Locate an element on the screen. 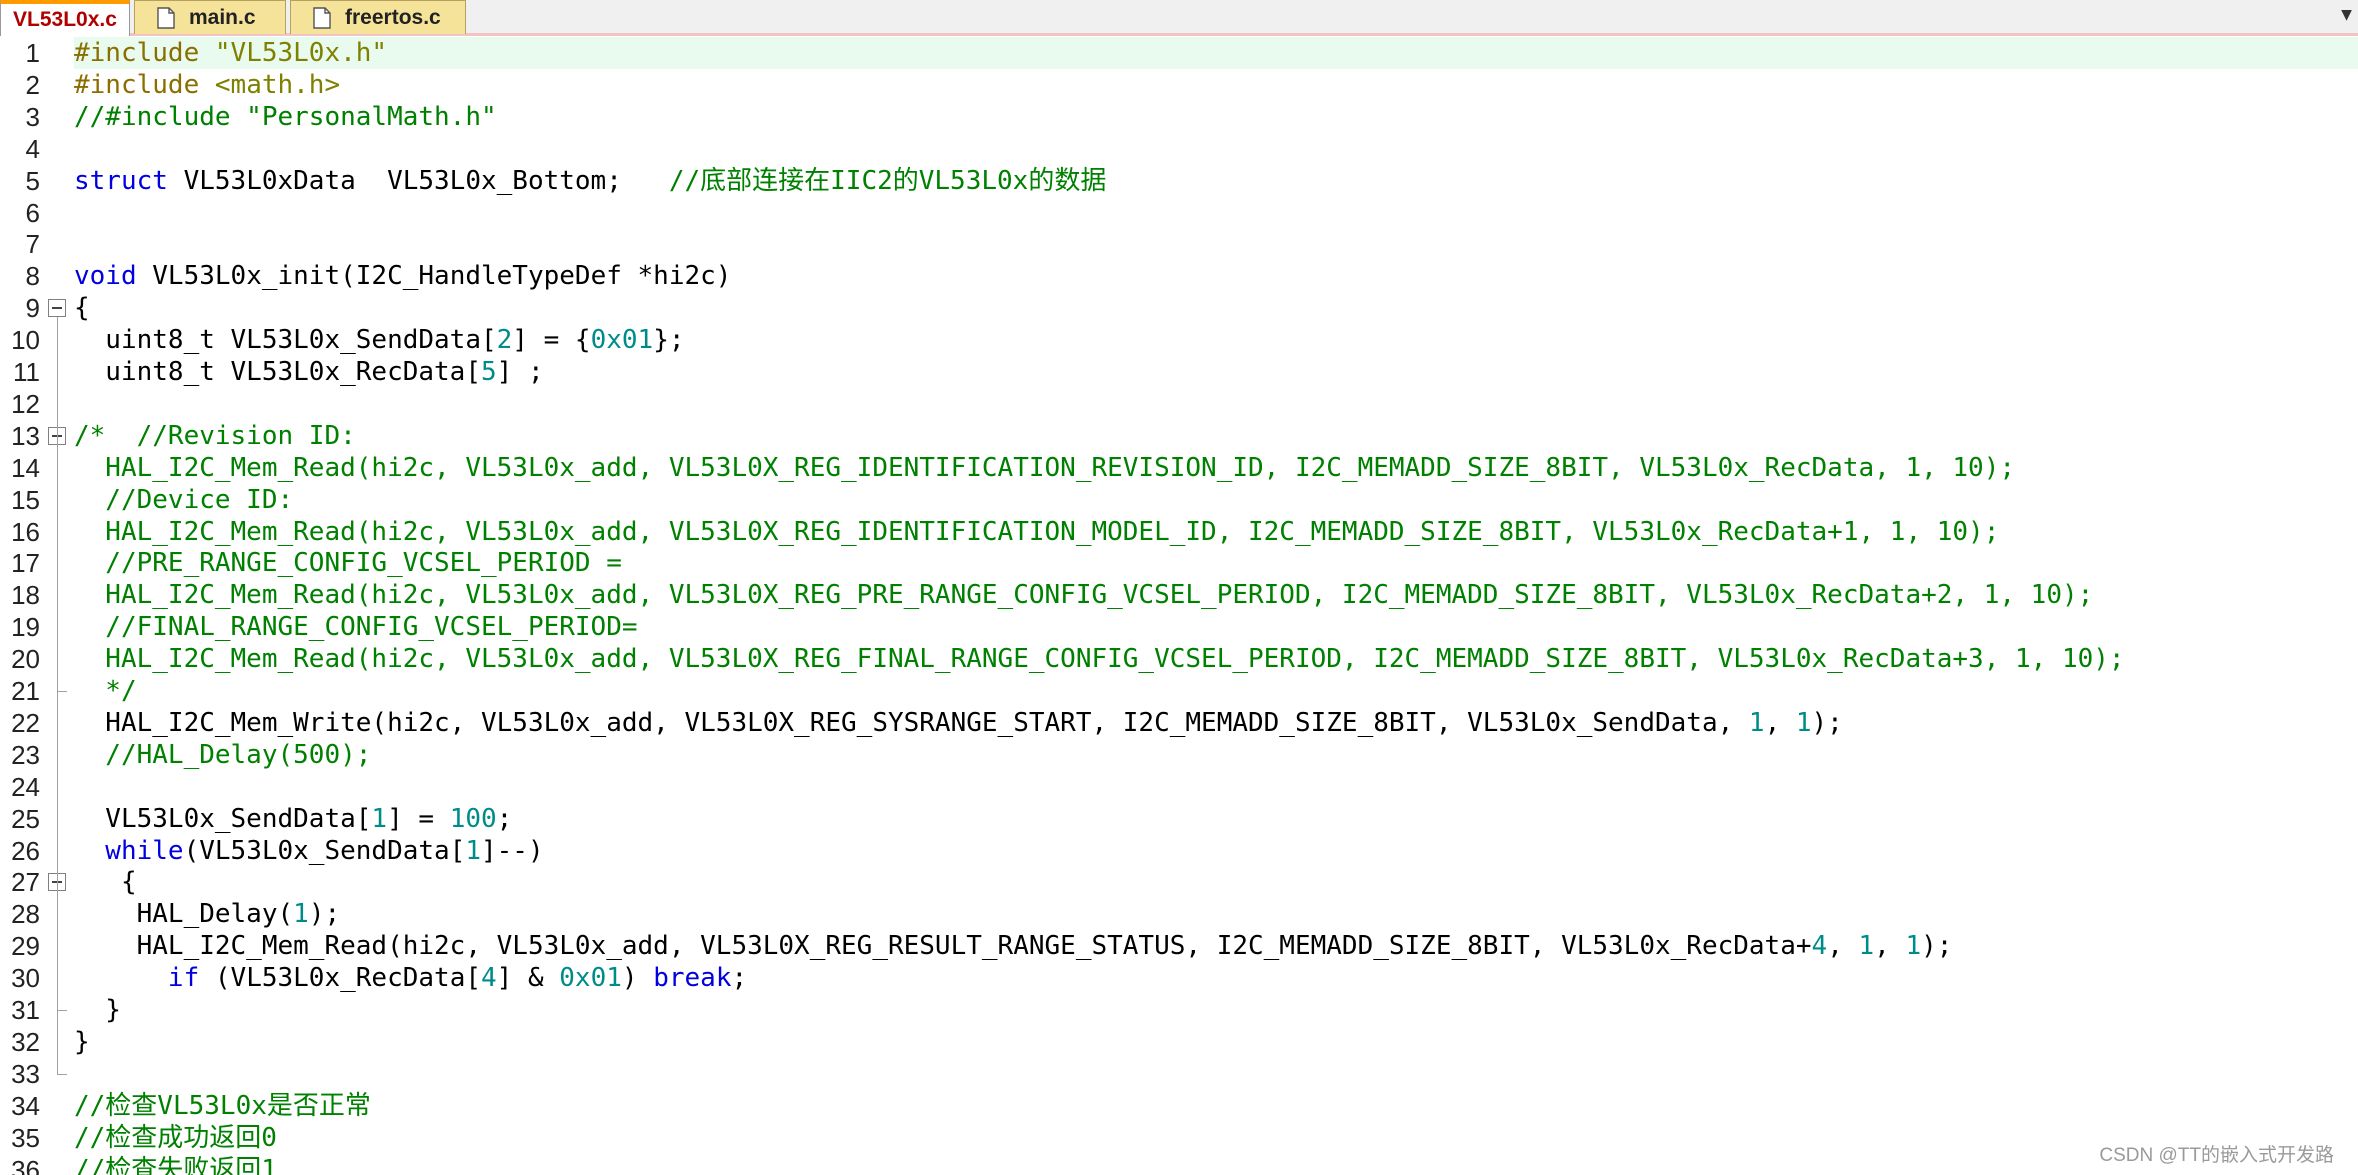 The image size is (2358, 1175). code-line: /* //Revision ID: is located at coordinates (1216, 436).